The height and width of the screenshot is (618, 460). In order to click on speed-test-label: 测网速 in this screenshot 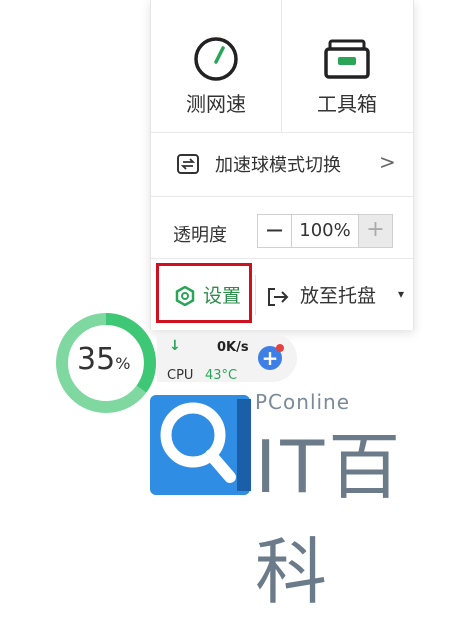, I will do `click(216, 104)`.